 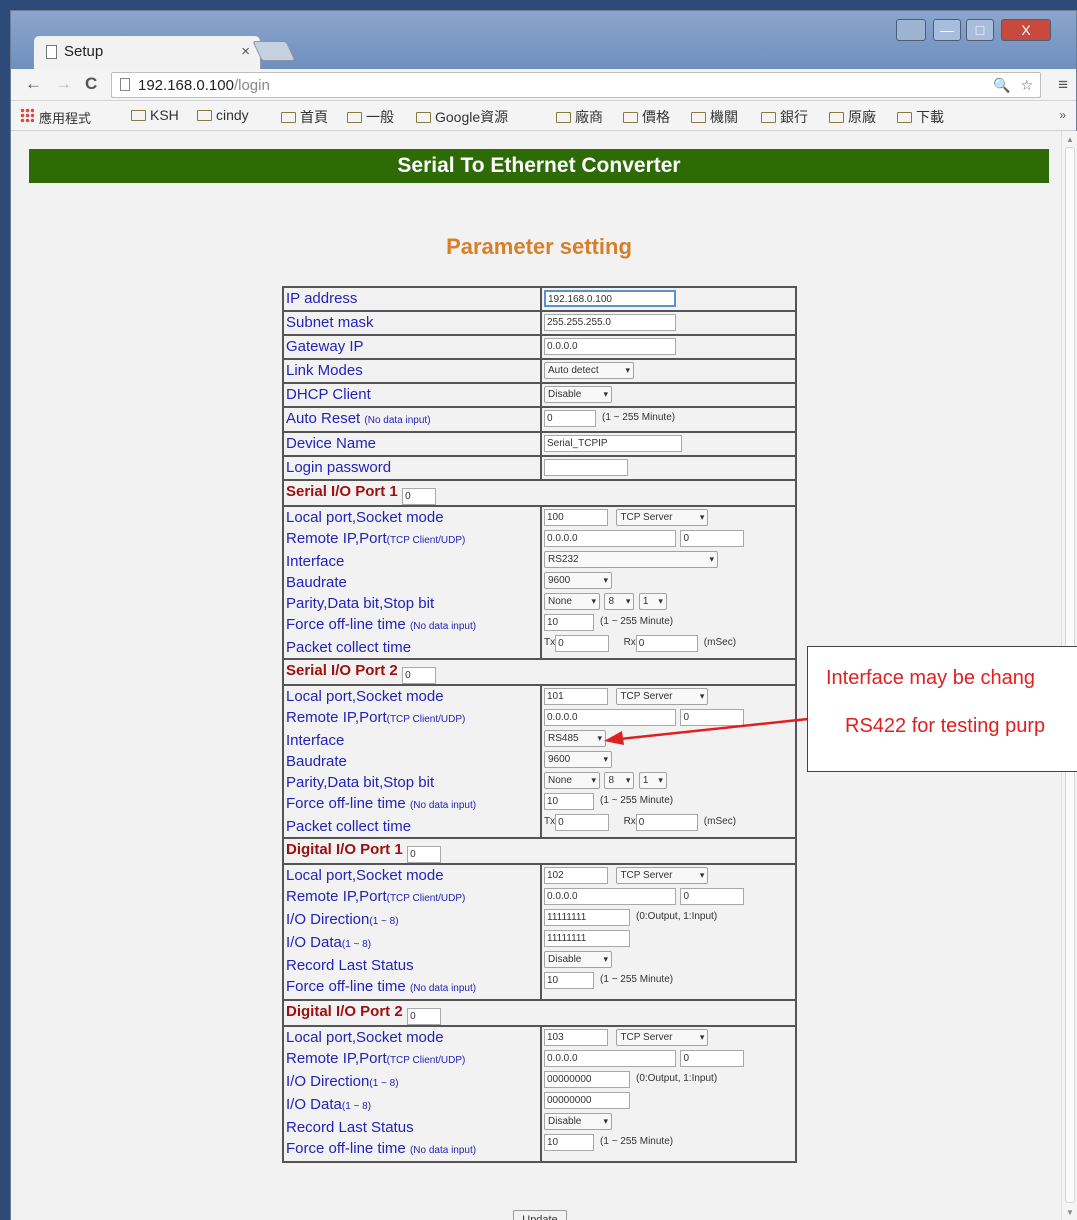 What do you see at coordinates (155, 115) in the screenshot?
I see `bookmark-item: KSH` at bounding box center [155, 115].